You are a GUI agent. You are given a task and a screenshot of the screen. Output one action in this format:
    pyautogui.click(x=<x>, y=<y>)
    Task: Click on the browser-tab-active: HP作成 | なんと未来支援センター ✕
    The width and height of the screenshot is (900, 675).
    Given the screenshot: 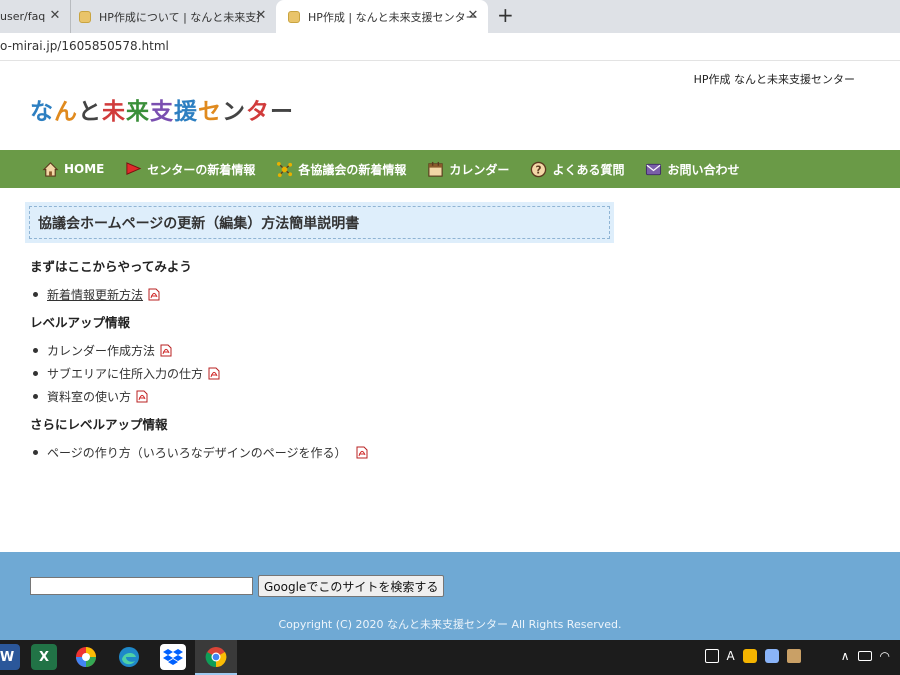 What is the action you would take?
    pyautogui.click(x=382, y=16)
    